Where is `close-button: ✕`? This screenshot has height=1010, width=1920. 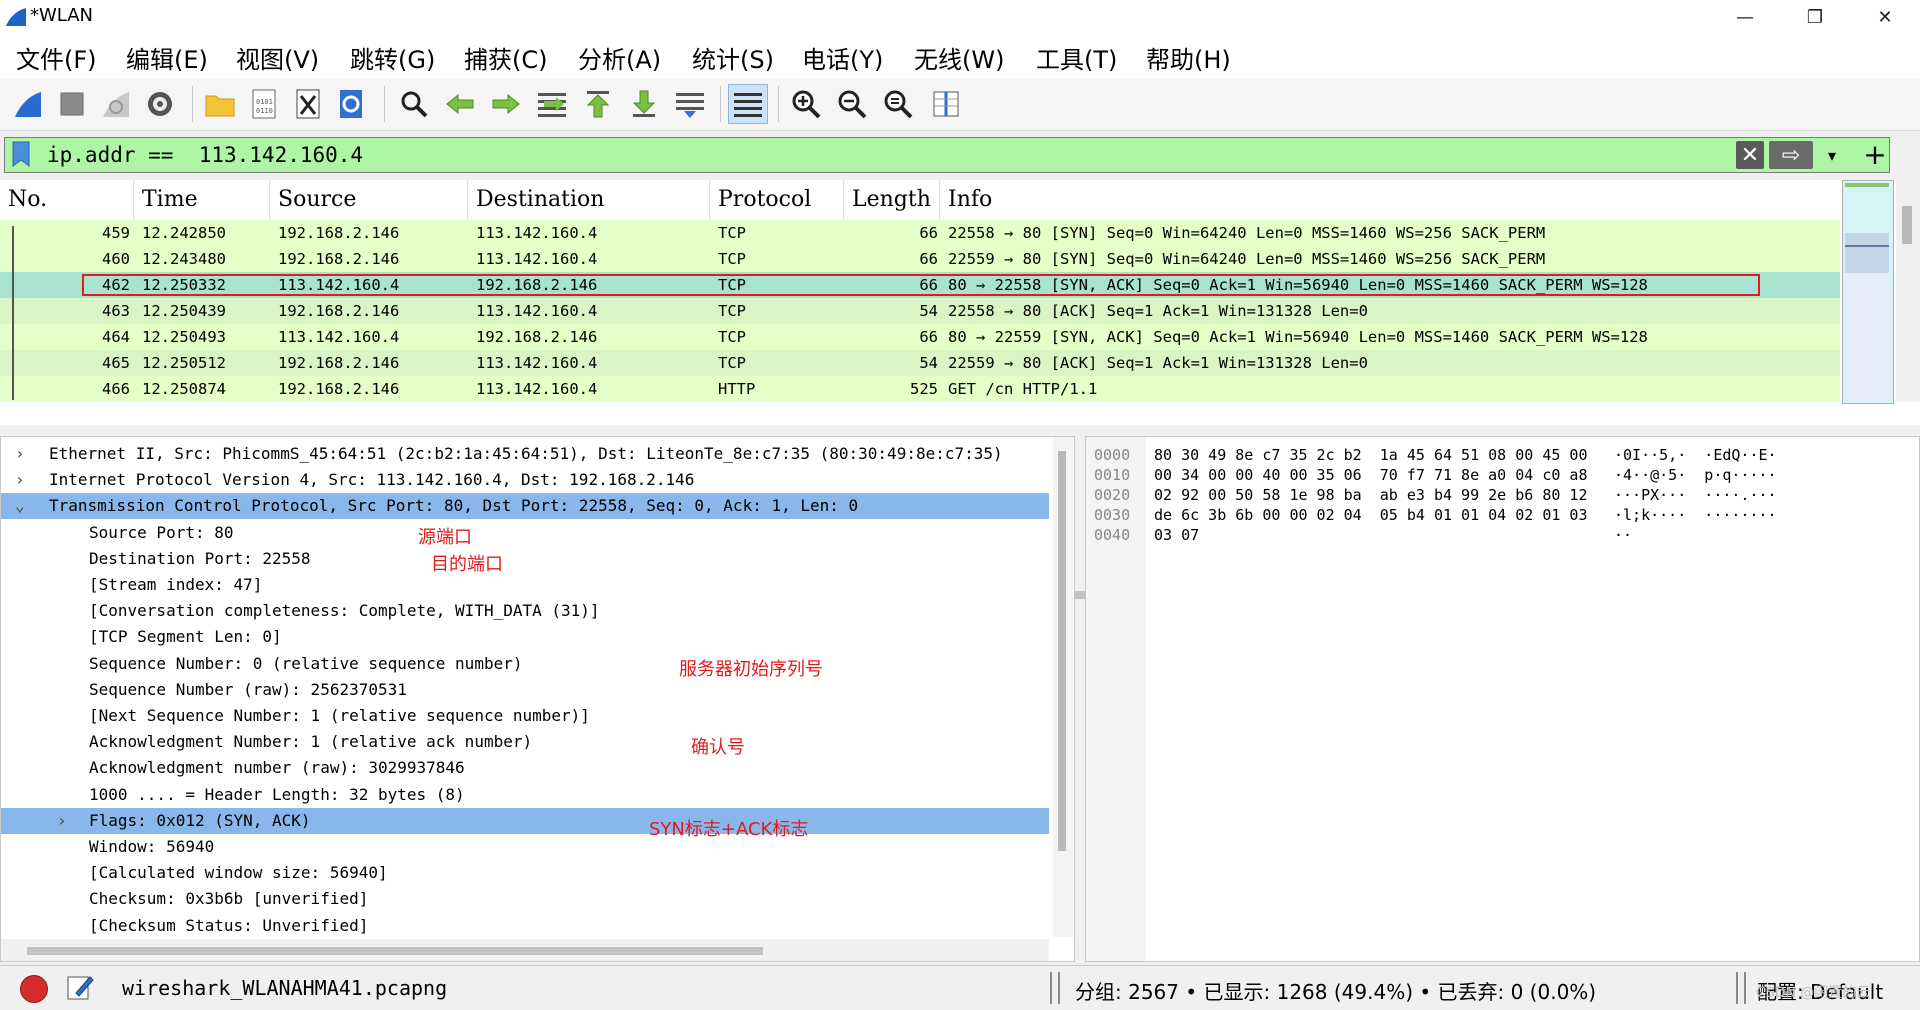 close-button: ✕ is located at coordinates (1885, 17).